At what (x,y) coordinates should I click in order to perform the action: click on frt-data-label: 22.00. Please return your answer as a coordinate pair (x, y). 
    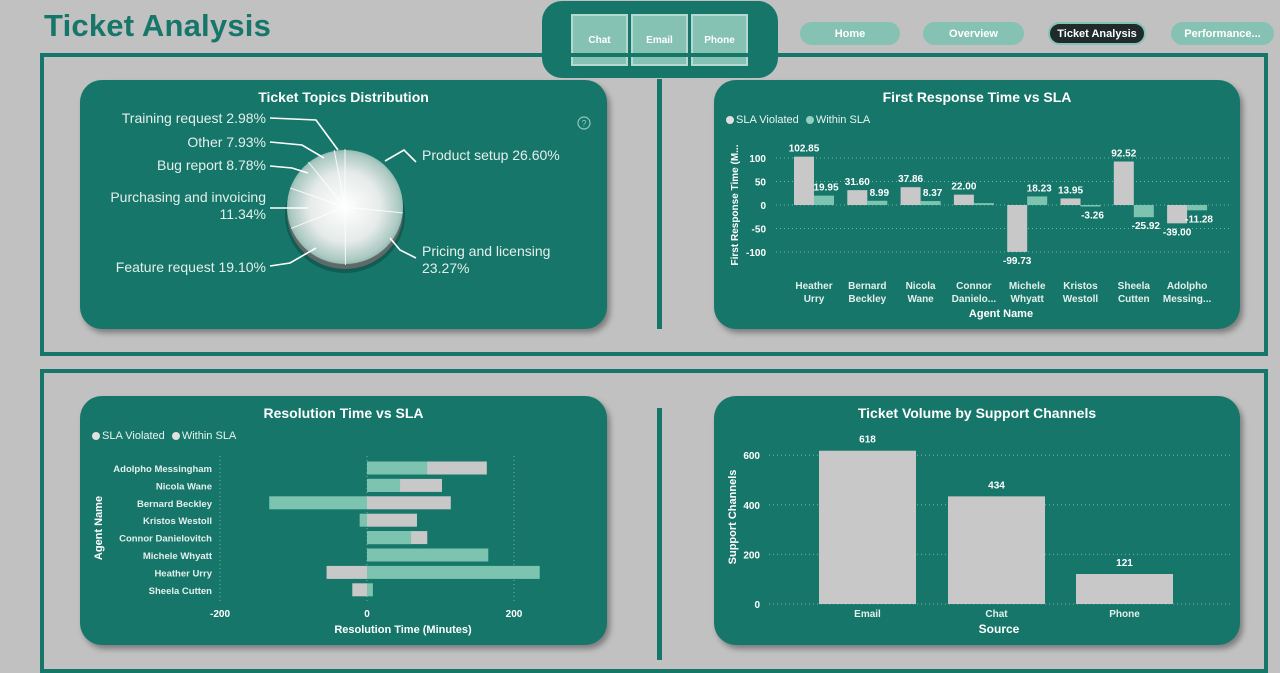
    Looking at the image, I should click on (963, 187).